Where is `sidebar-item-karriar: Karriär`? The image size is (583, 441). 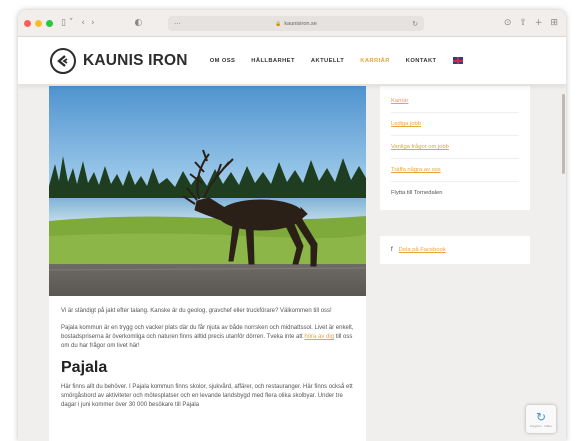 sidebar-item-karriar: Karriär is located at coordinates (455, 101).